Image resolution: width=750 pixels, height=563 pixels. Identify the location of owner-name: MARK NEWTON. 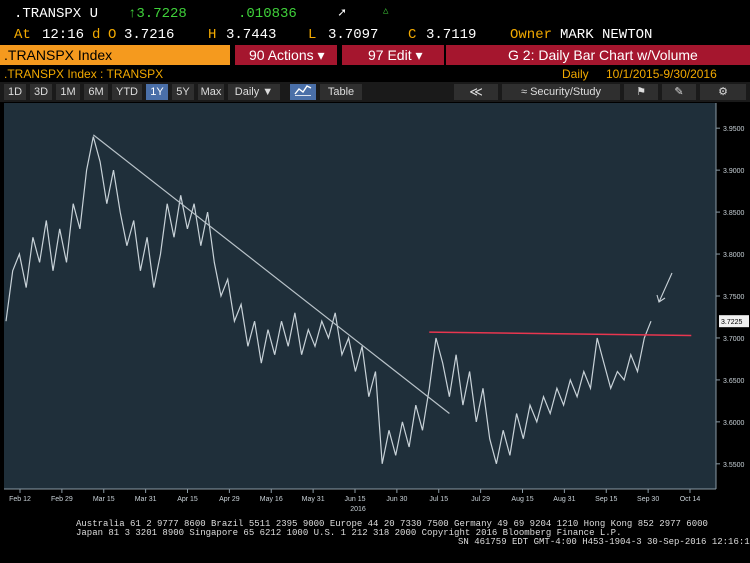
(606, 35).